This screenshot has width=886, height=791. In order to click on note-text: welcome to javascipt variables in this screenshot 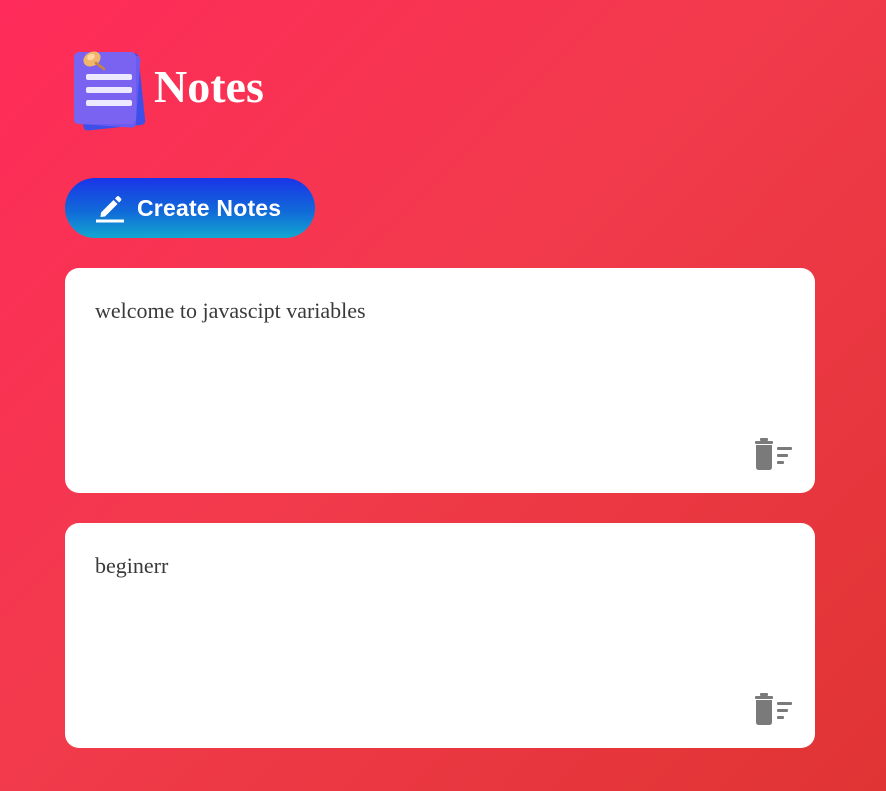, I will do `click(415, 311)`.